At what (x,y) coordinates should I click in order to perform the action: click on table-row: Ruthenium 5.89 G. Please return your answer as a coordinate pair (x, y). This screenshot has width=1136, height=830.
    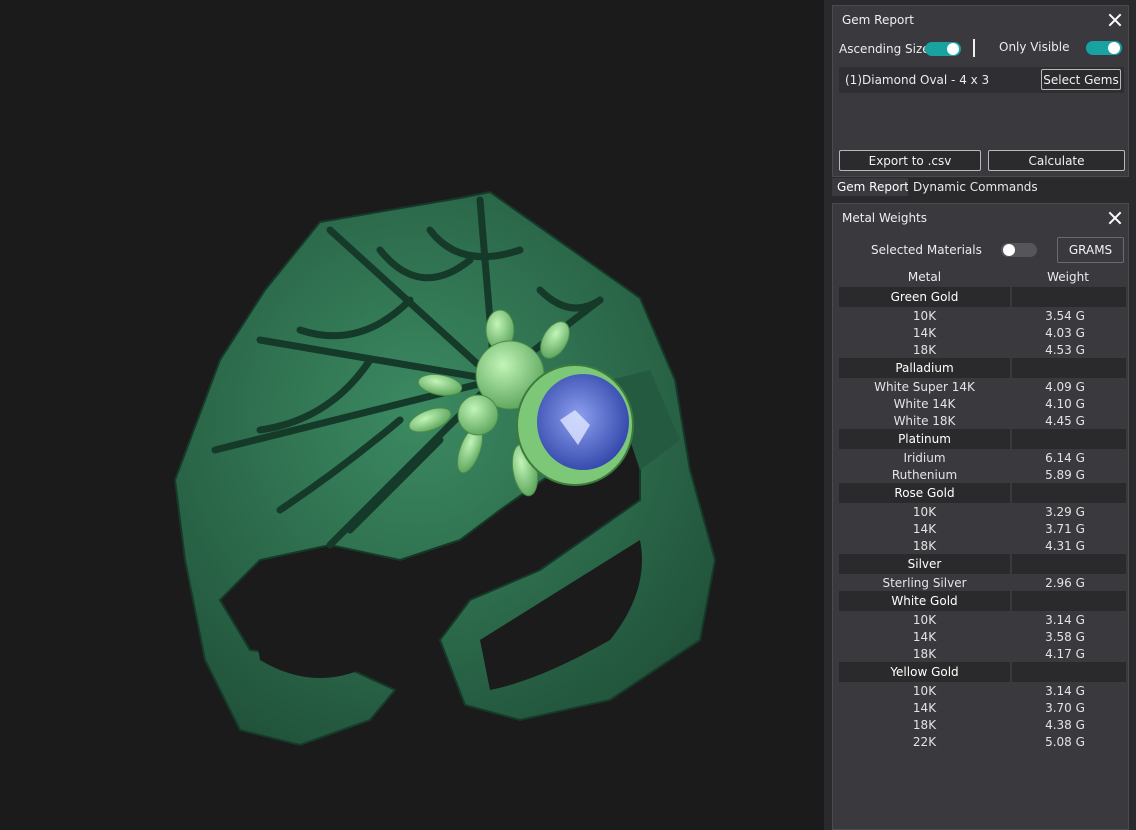
    Looking at the image, I should click on (982, 474).